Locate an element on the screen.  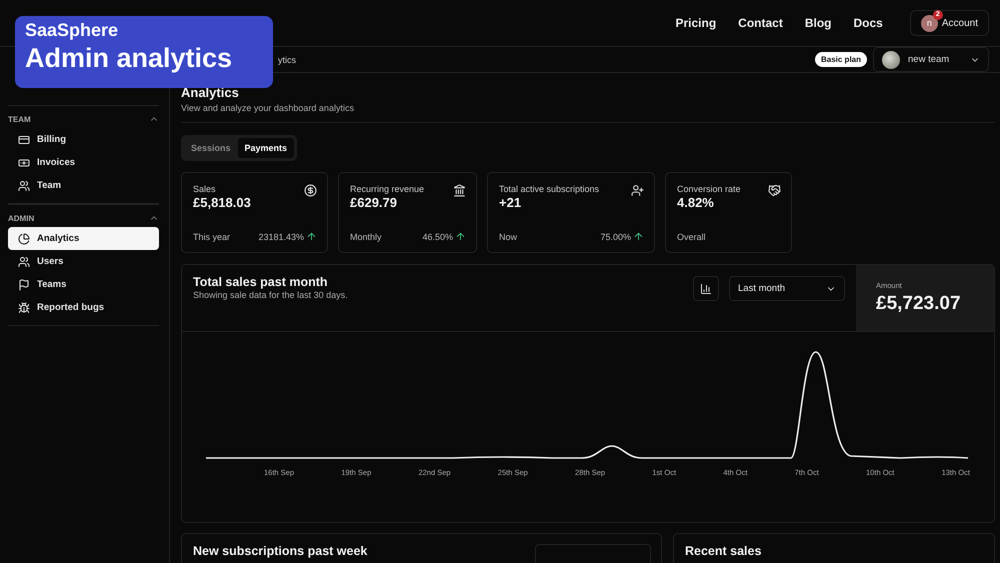
stat-period: Now is located at coordinates (508, 237).